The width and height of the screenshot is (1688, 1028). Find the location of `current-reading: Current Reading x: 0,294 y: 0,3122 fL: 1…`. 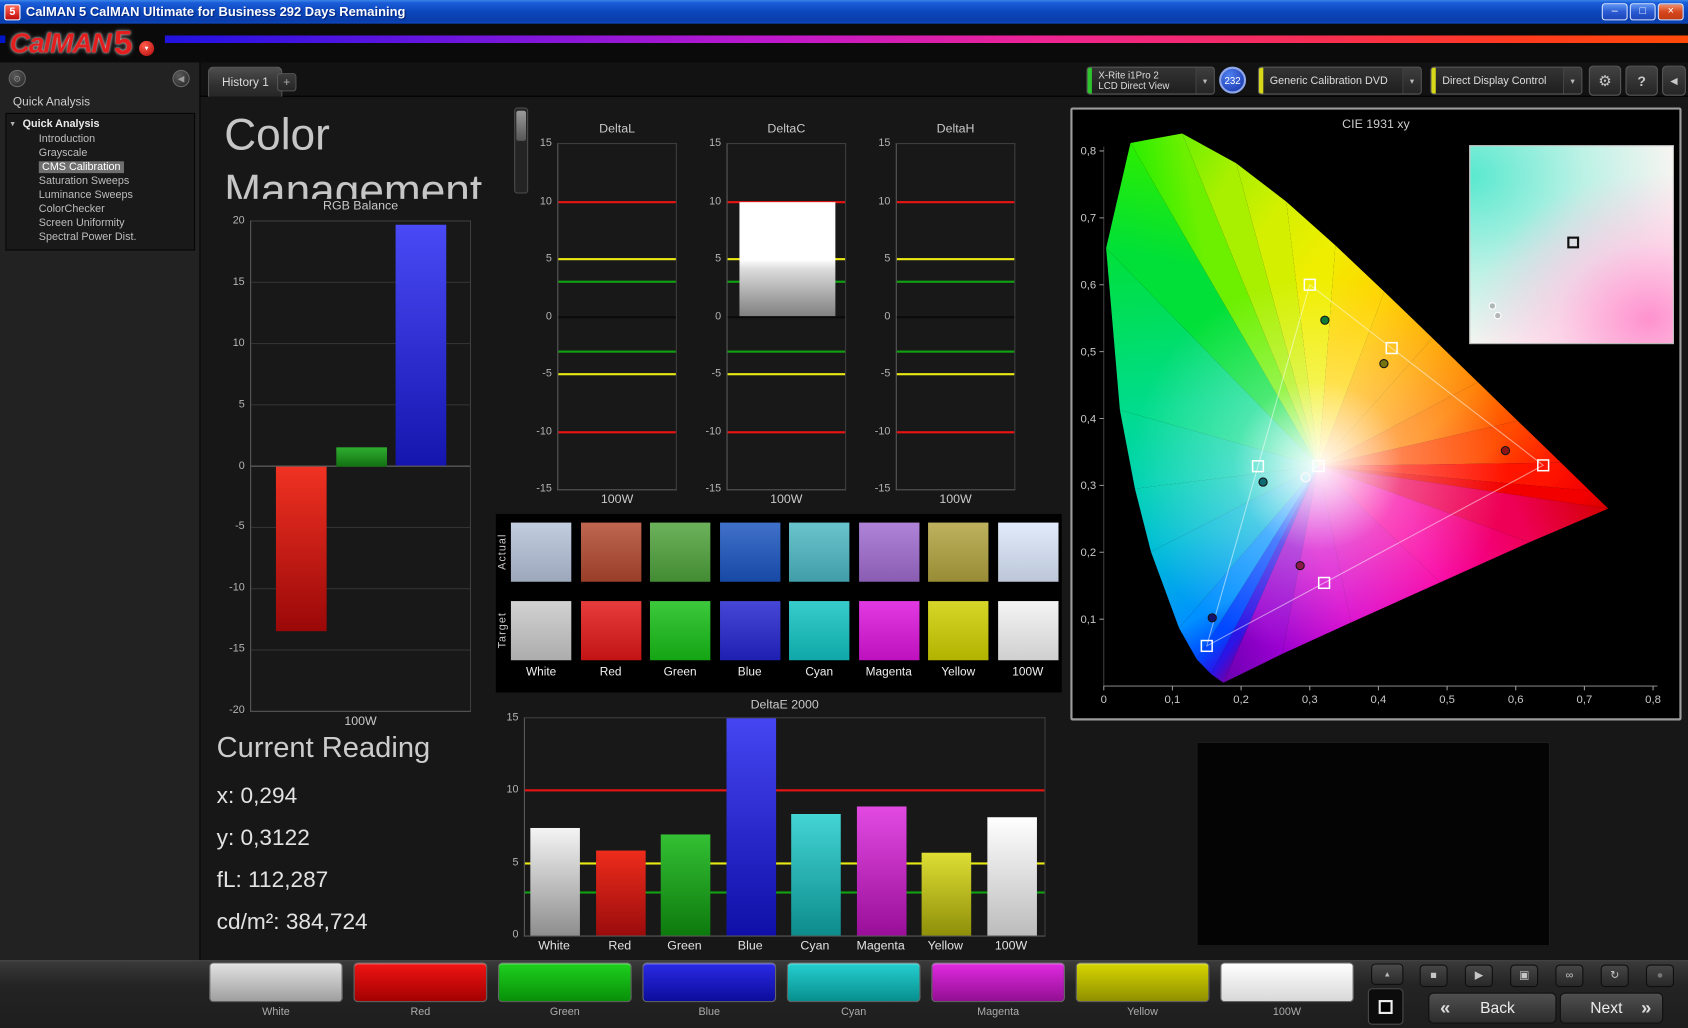

current-reading: Current Reading x: 0,294 y: 0,3122 fL: 1… is located at coordinates (324, 837).